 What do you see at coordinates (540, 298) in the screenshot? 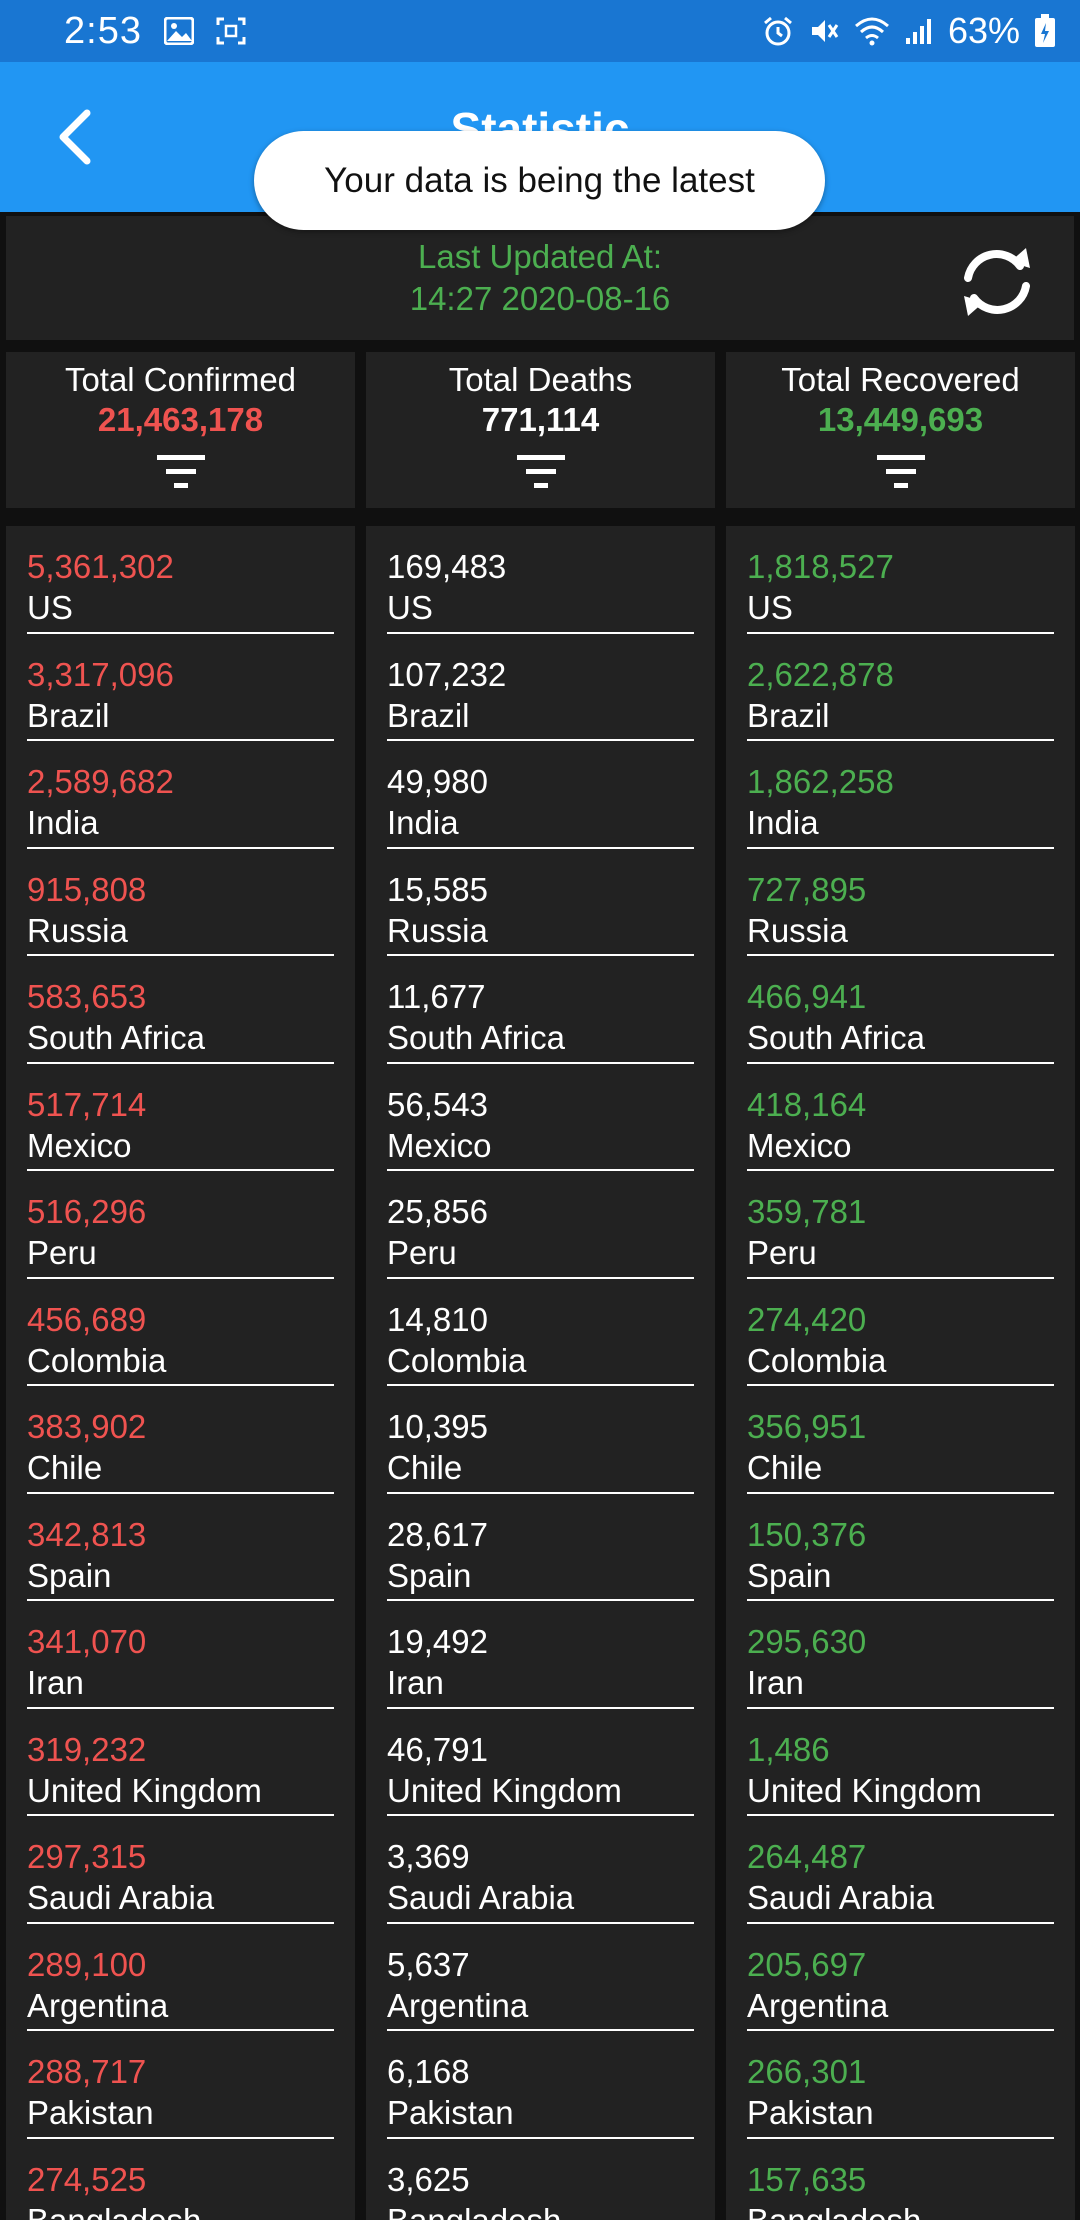
I see `last-updated-timestamp: 14:27 2020-08-16` at bounding box center [540, 298].